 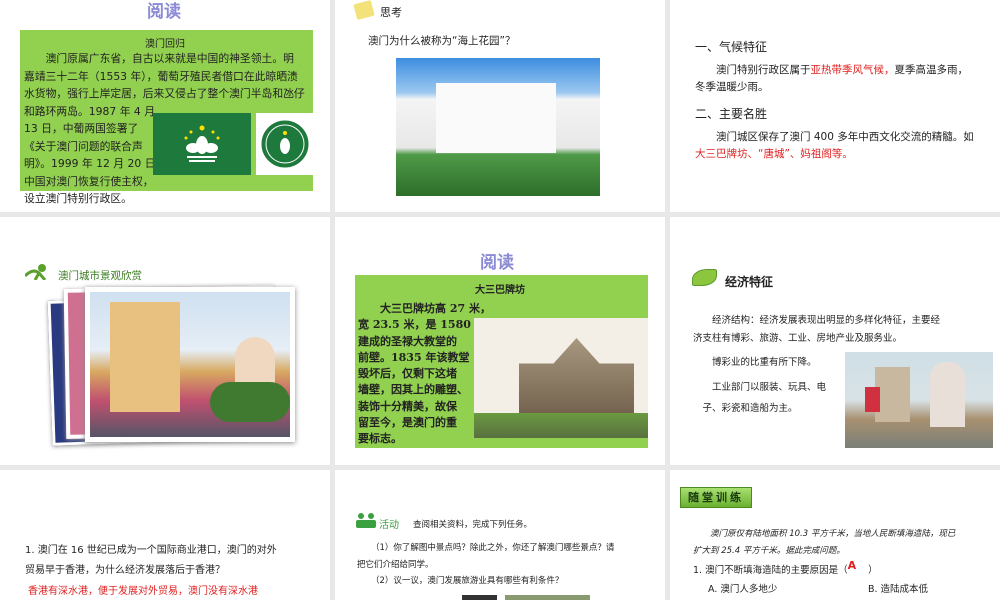 What do you see at coordinates (164, 93) in the screenshot?
I see `text-line: 水货物，强行上岸定居，后来又侵占了整个澳门半岛和氹仔` at bounding box center [164, 93].